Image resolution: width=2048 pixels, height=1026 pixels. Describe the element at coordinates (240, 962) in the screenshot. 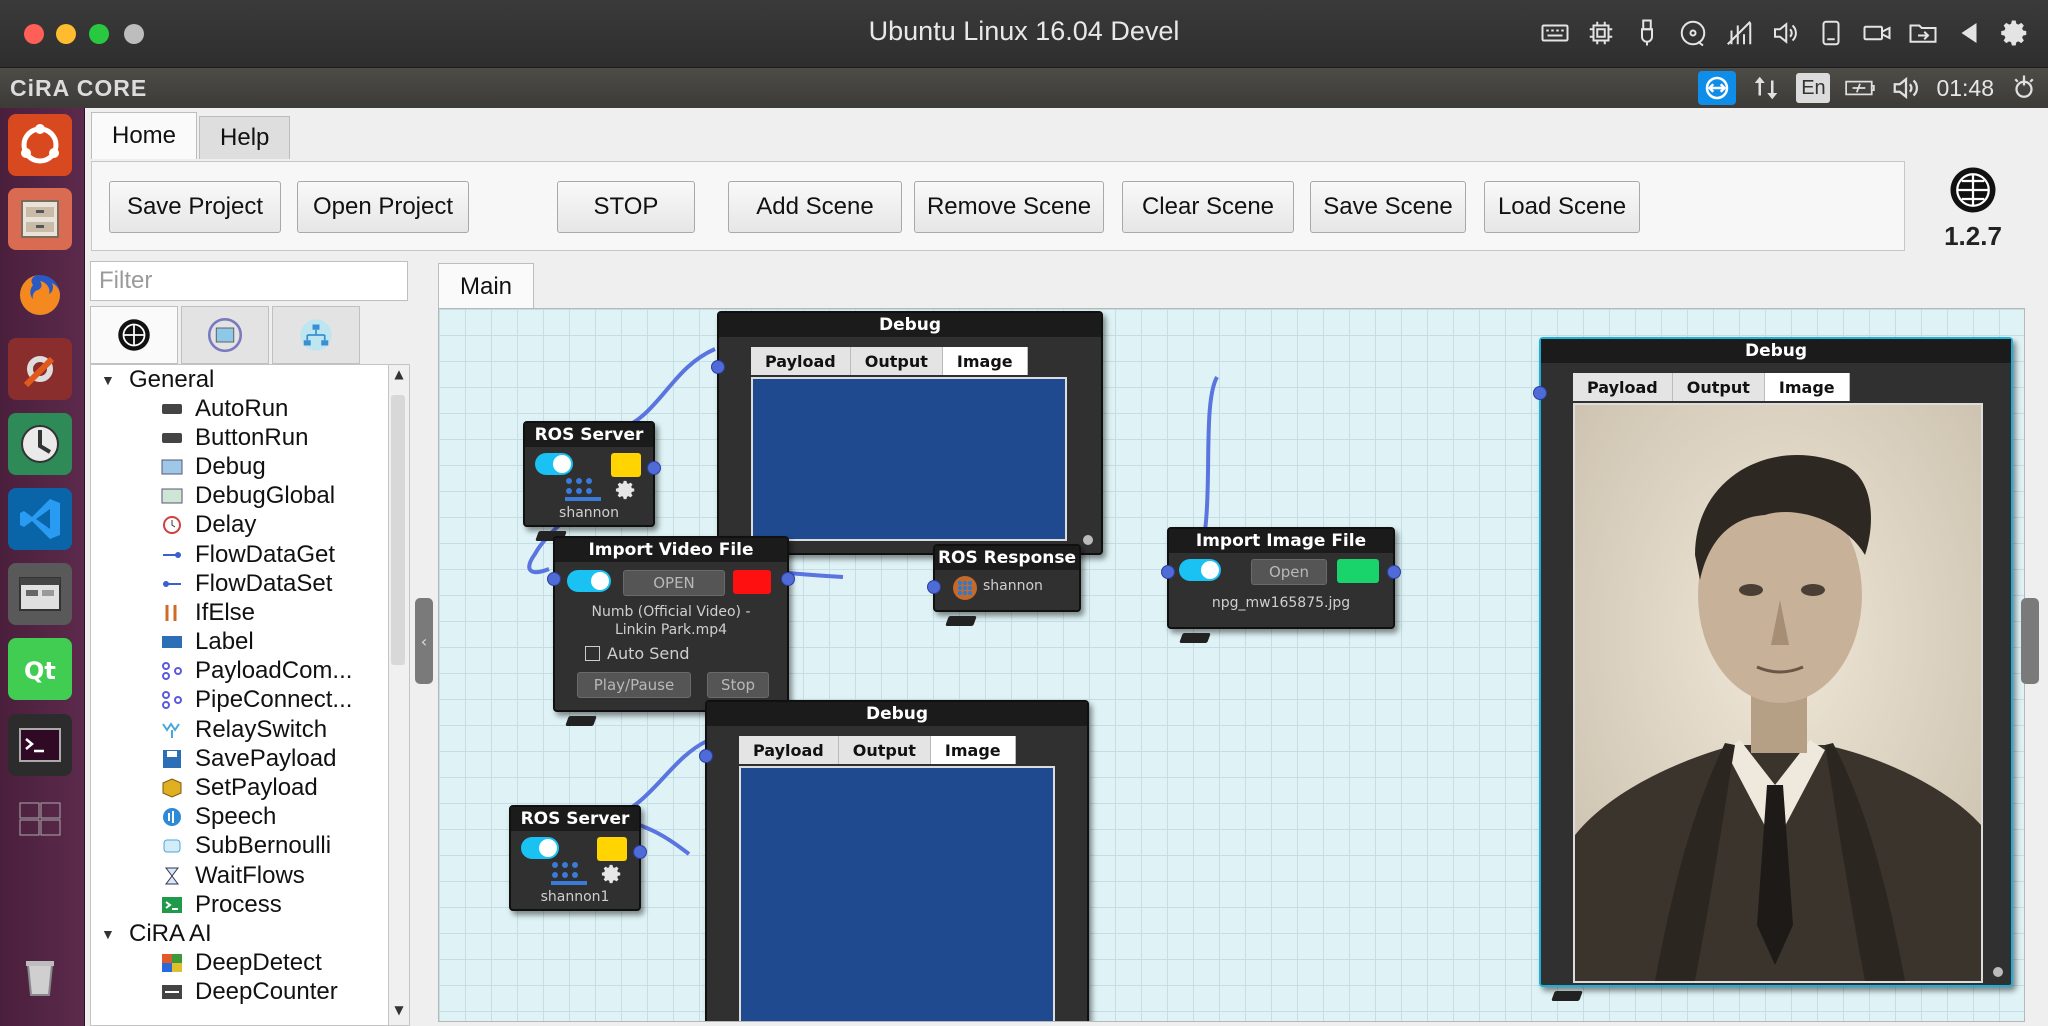

I see `tree-item-deepdetect: DeepDetect` at that location.